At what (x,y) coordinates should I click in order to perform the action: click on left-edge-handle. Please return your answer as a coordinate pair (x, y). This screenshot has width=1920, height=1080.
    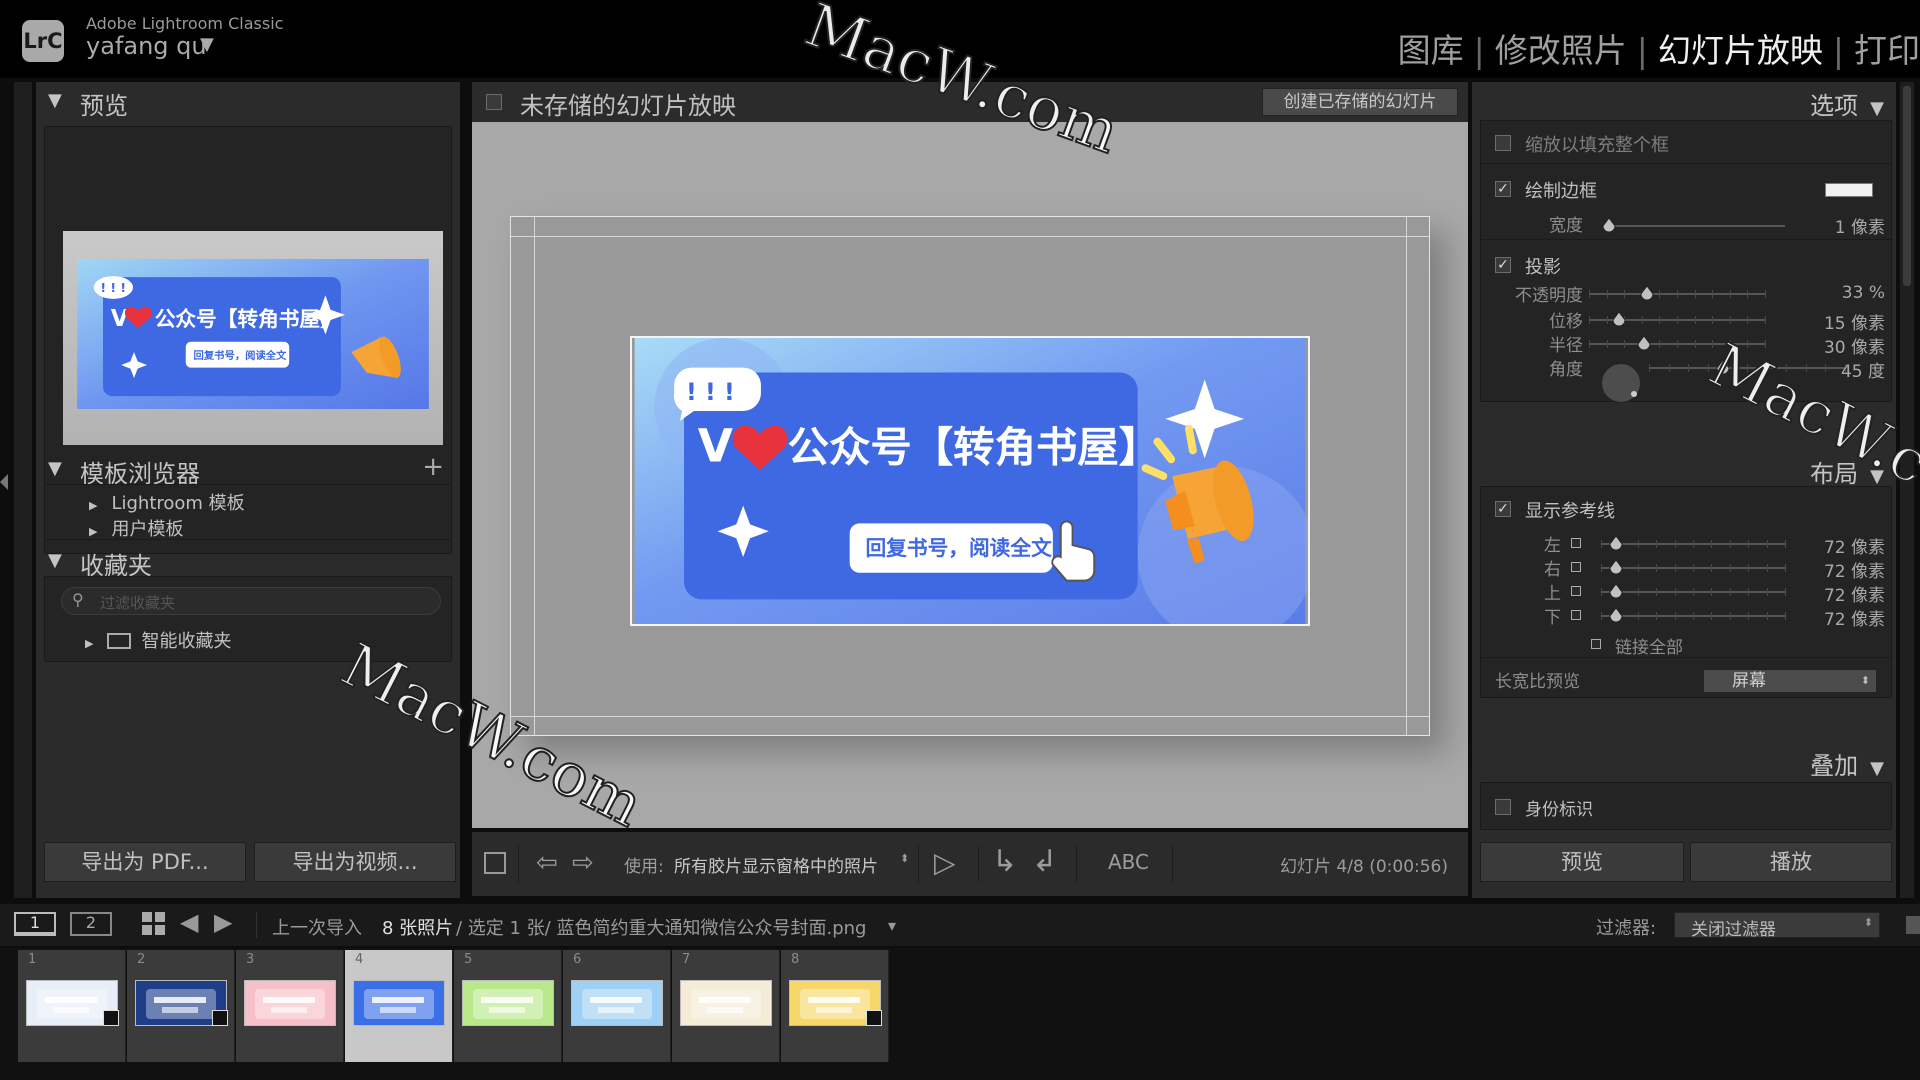
    Looking at the image, I should click on (23, 490).